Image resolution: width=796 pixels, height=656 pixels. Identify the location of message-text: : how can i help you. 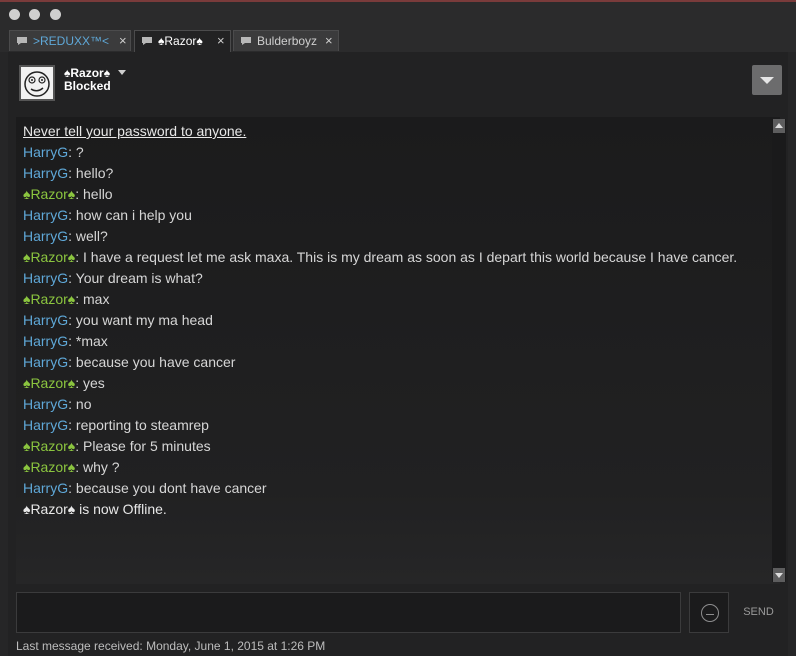
(130, 215).